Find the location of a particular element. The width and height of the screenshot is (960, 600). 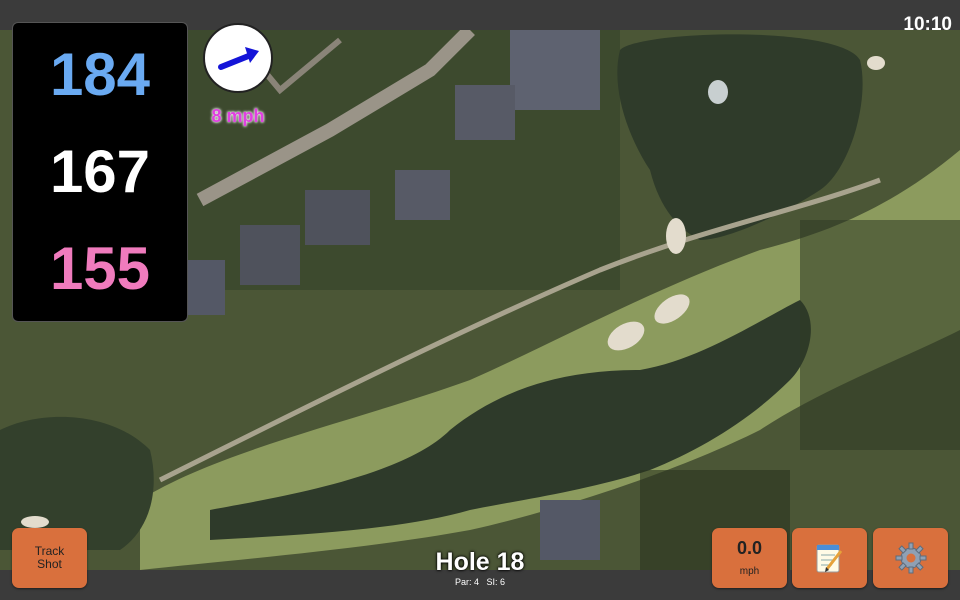

speed-unit: mph is located at coordinates (749, 571).